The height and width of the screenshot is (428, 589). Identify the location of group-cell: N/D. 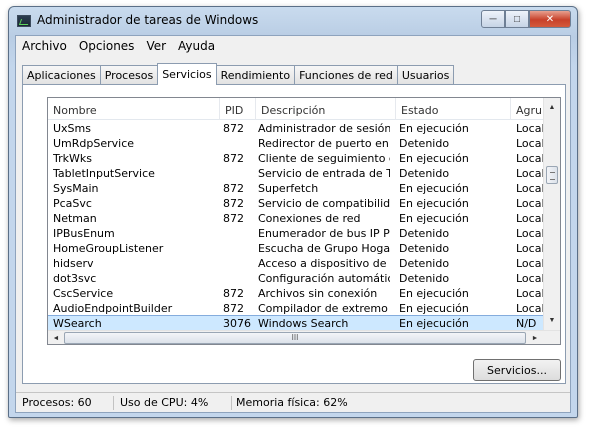
(526, 323).